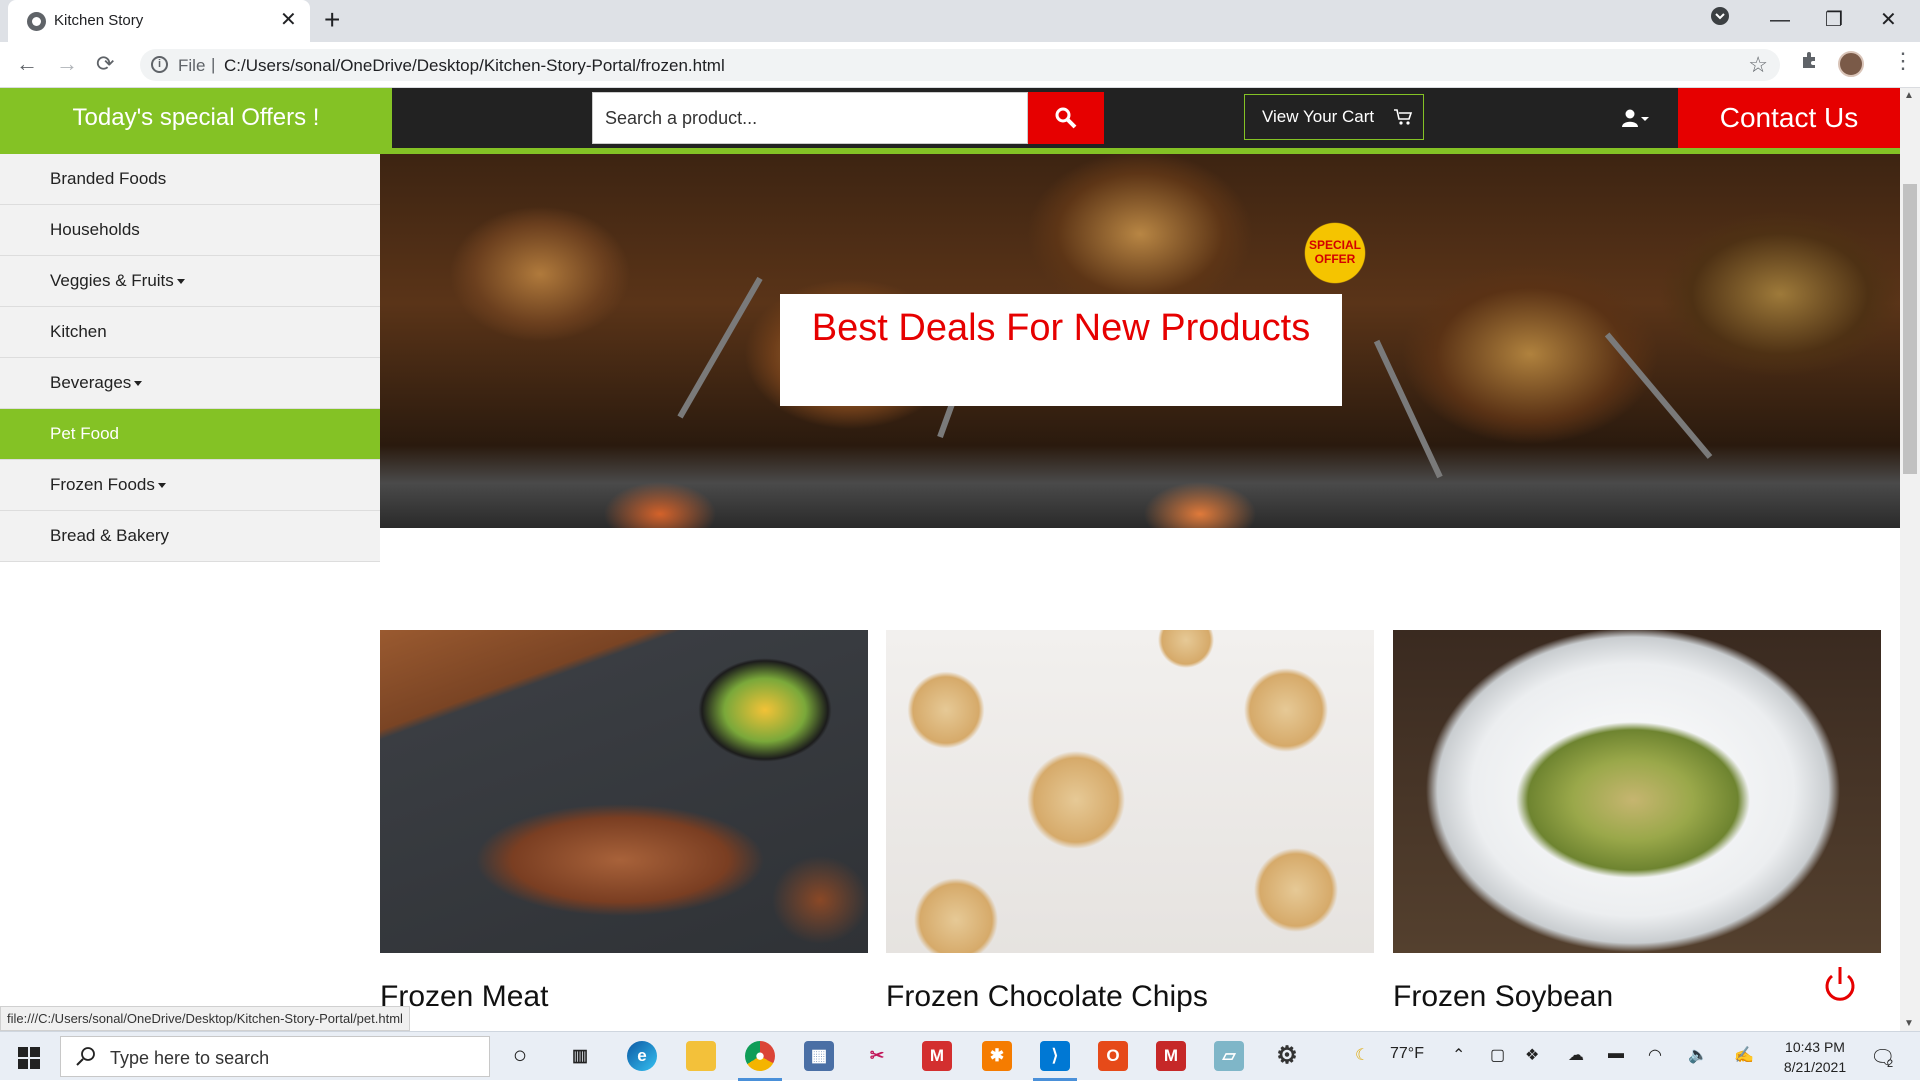 This screenshot has height=1081, width=1920. Describe the element at coordinates (877, 1056) in the screenshot. I see `snip-sketch-icon: ✂` at that location.